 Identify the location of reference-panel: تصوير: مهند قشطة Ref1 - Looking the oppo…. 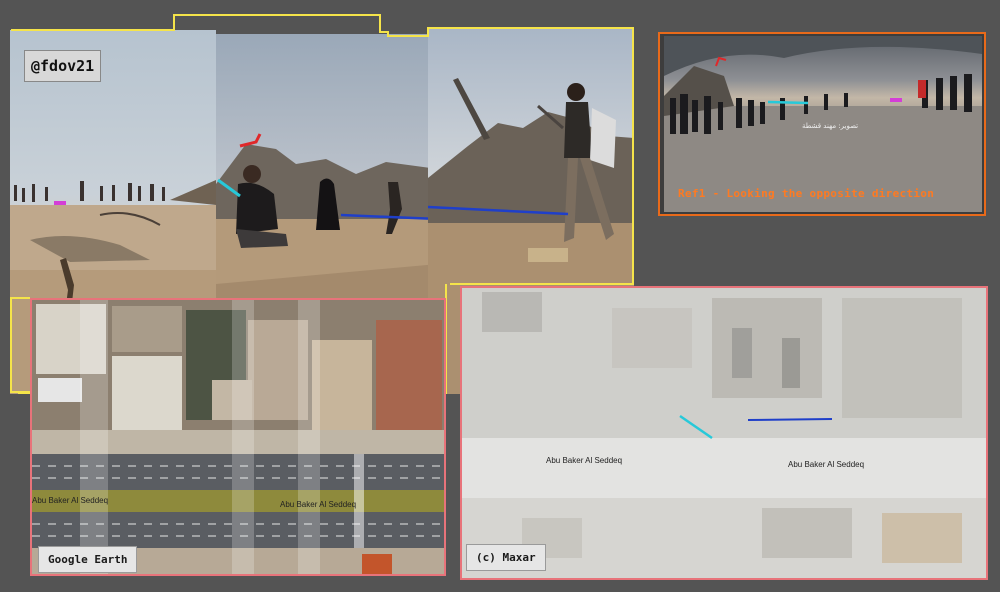
(822, 124).